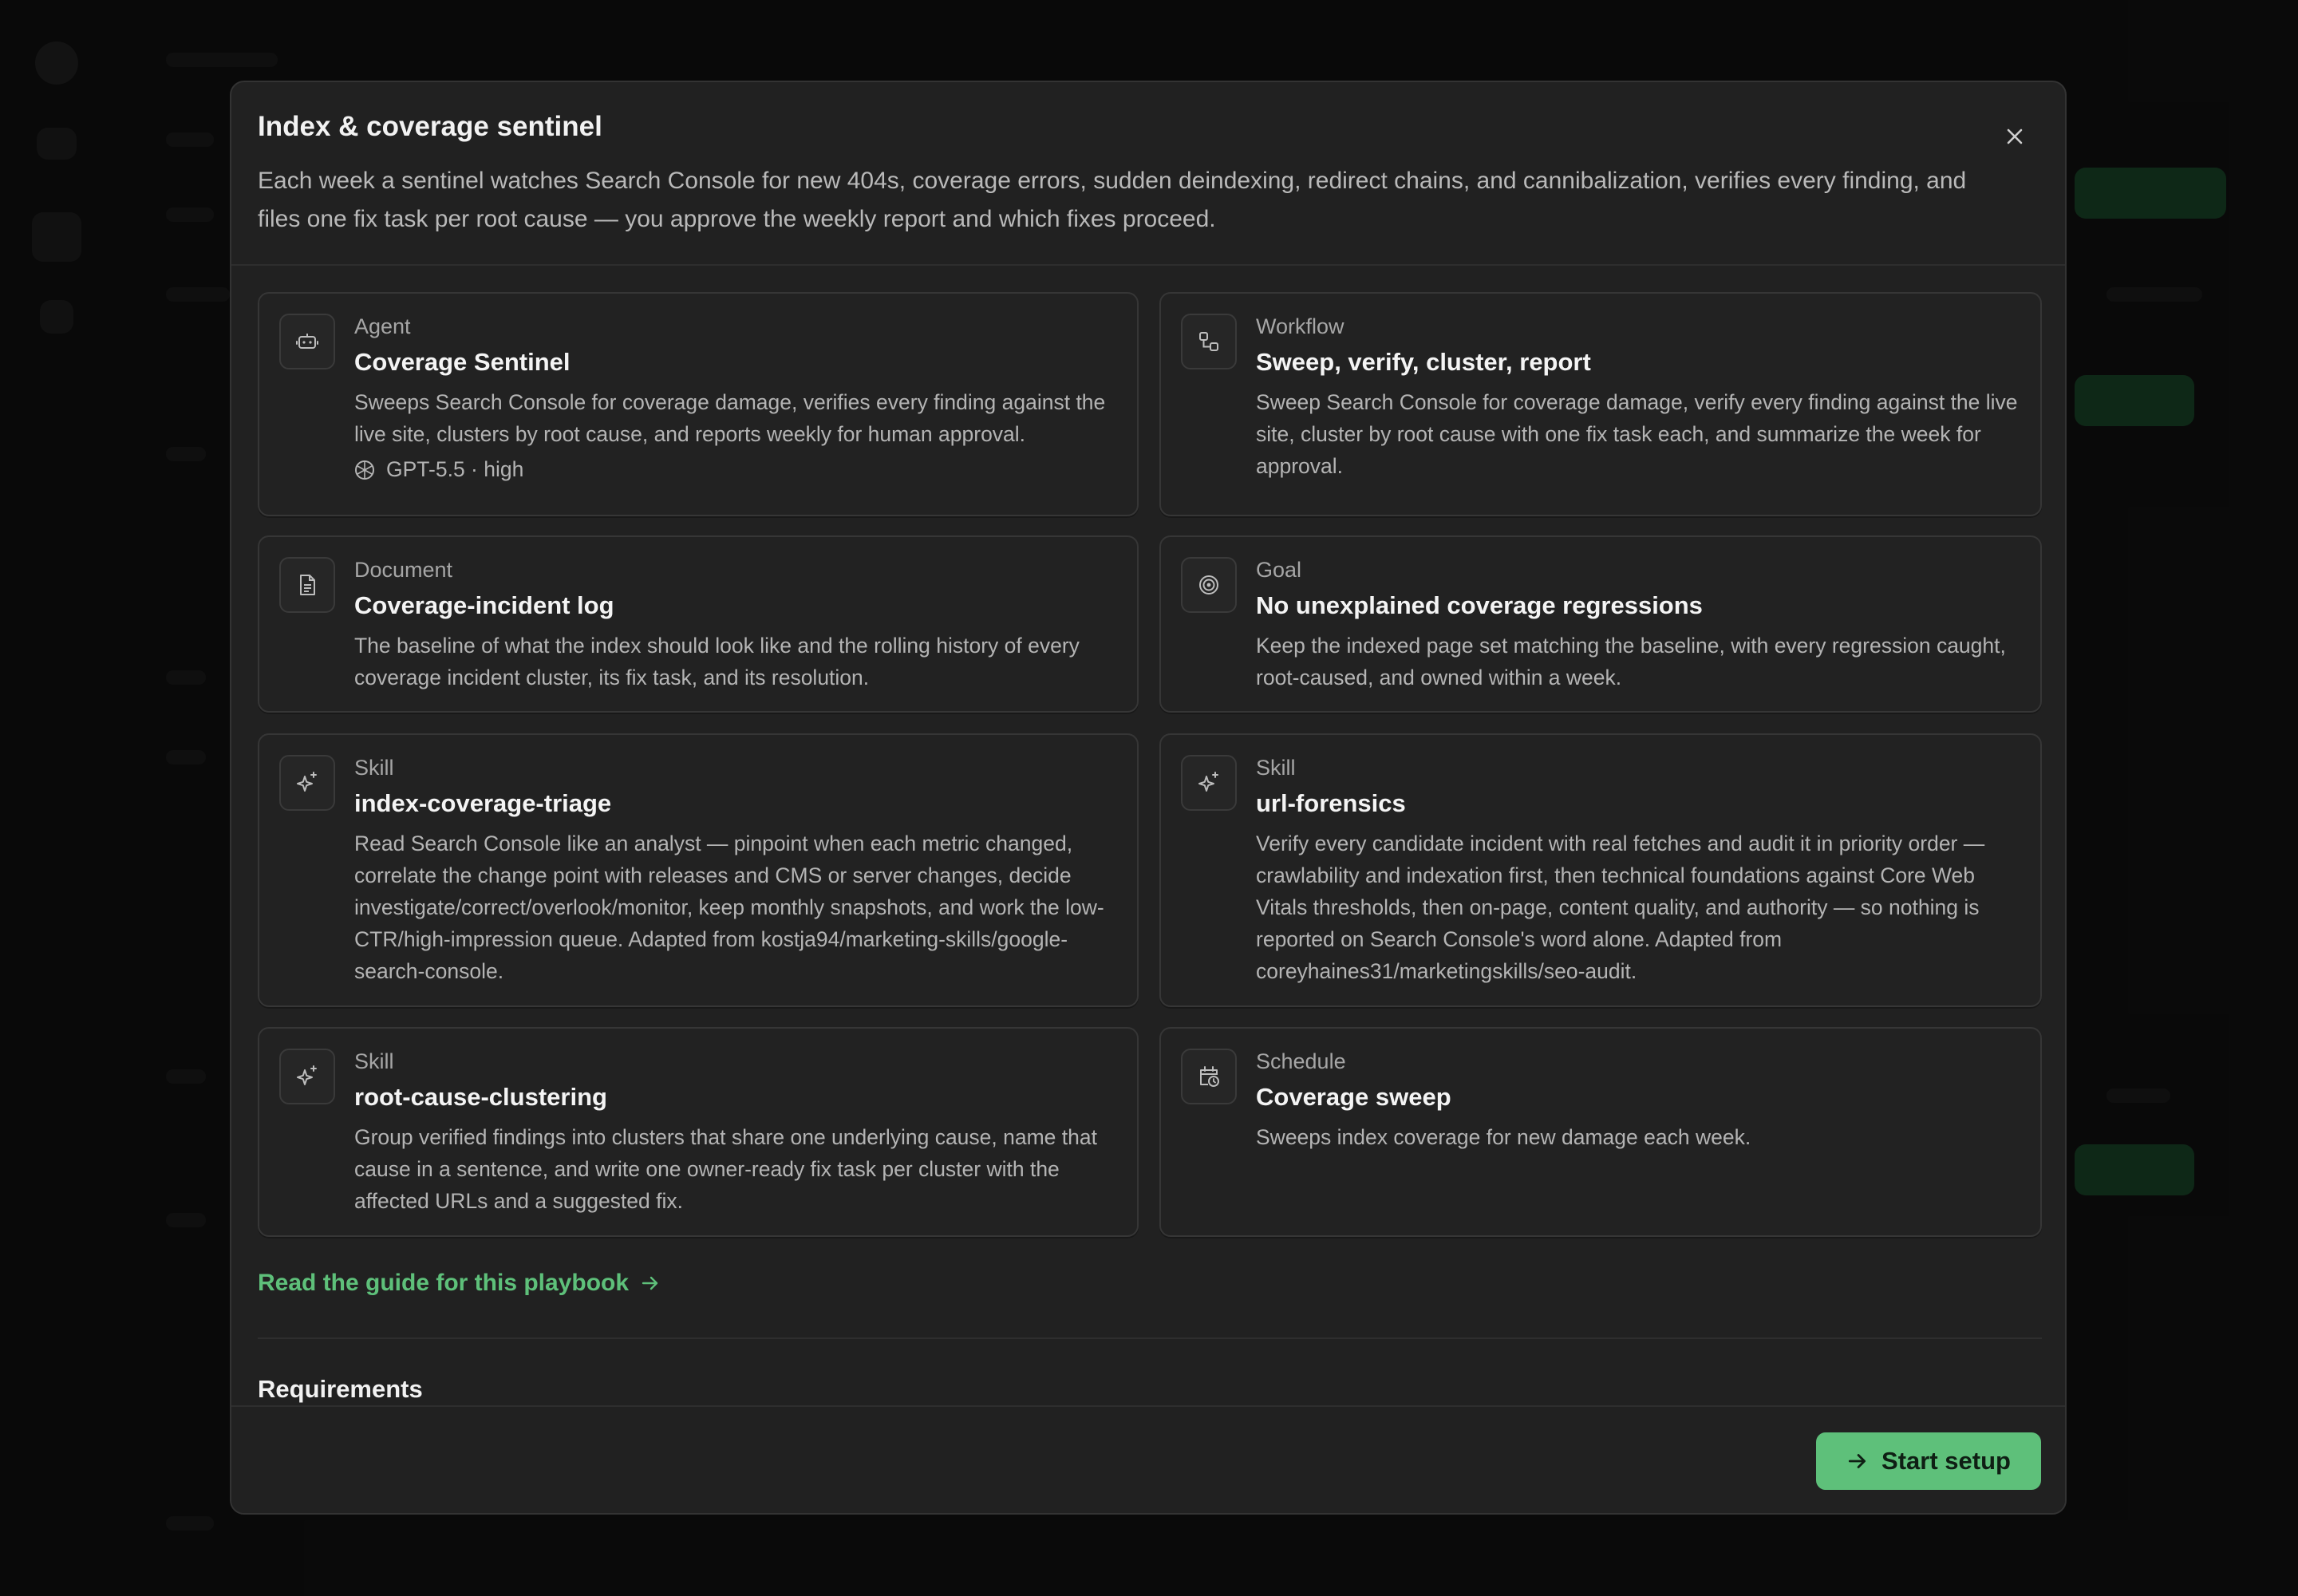 The image size is (2298, 1596). Describe the element at coordinates (463, 362) in the screenshot. I see `card-title: Coverage Sentinel` at that location.